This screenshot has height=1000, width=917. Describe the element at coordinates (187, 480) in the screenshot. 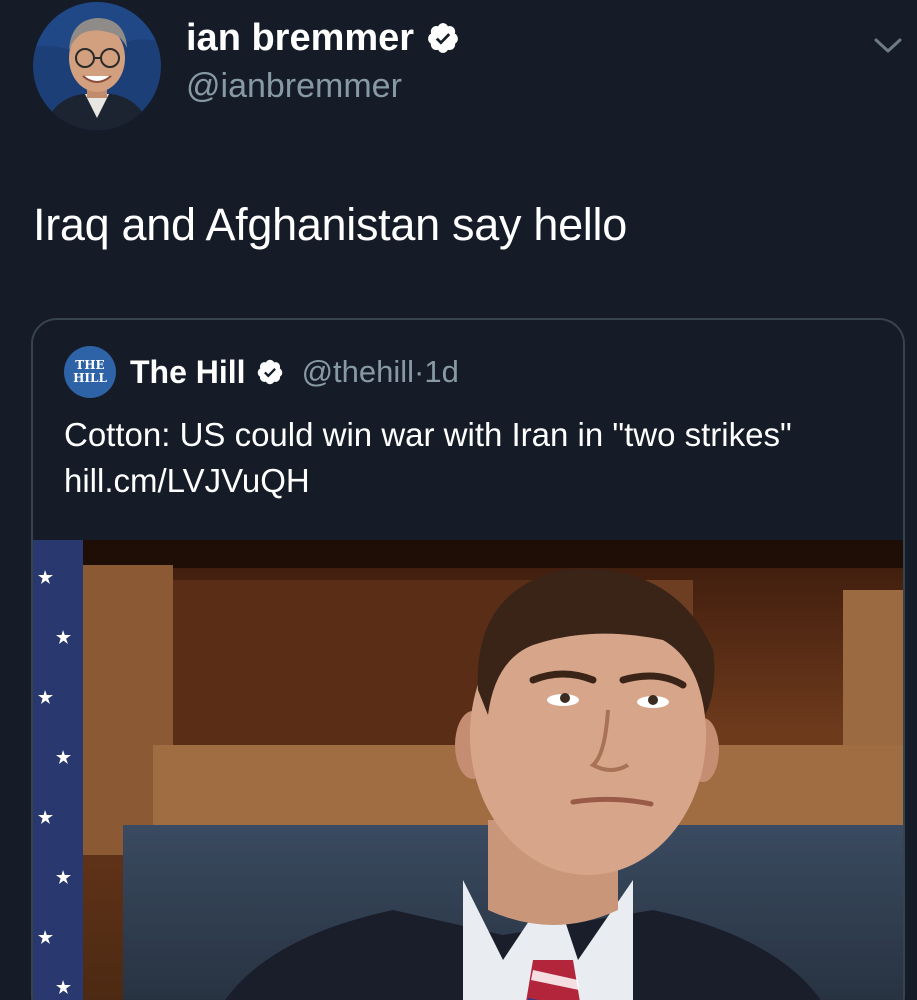

I see `quoted-tweet-link: hill.cm/LVJVuQH` at that location.